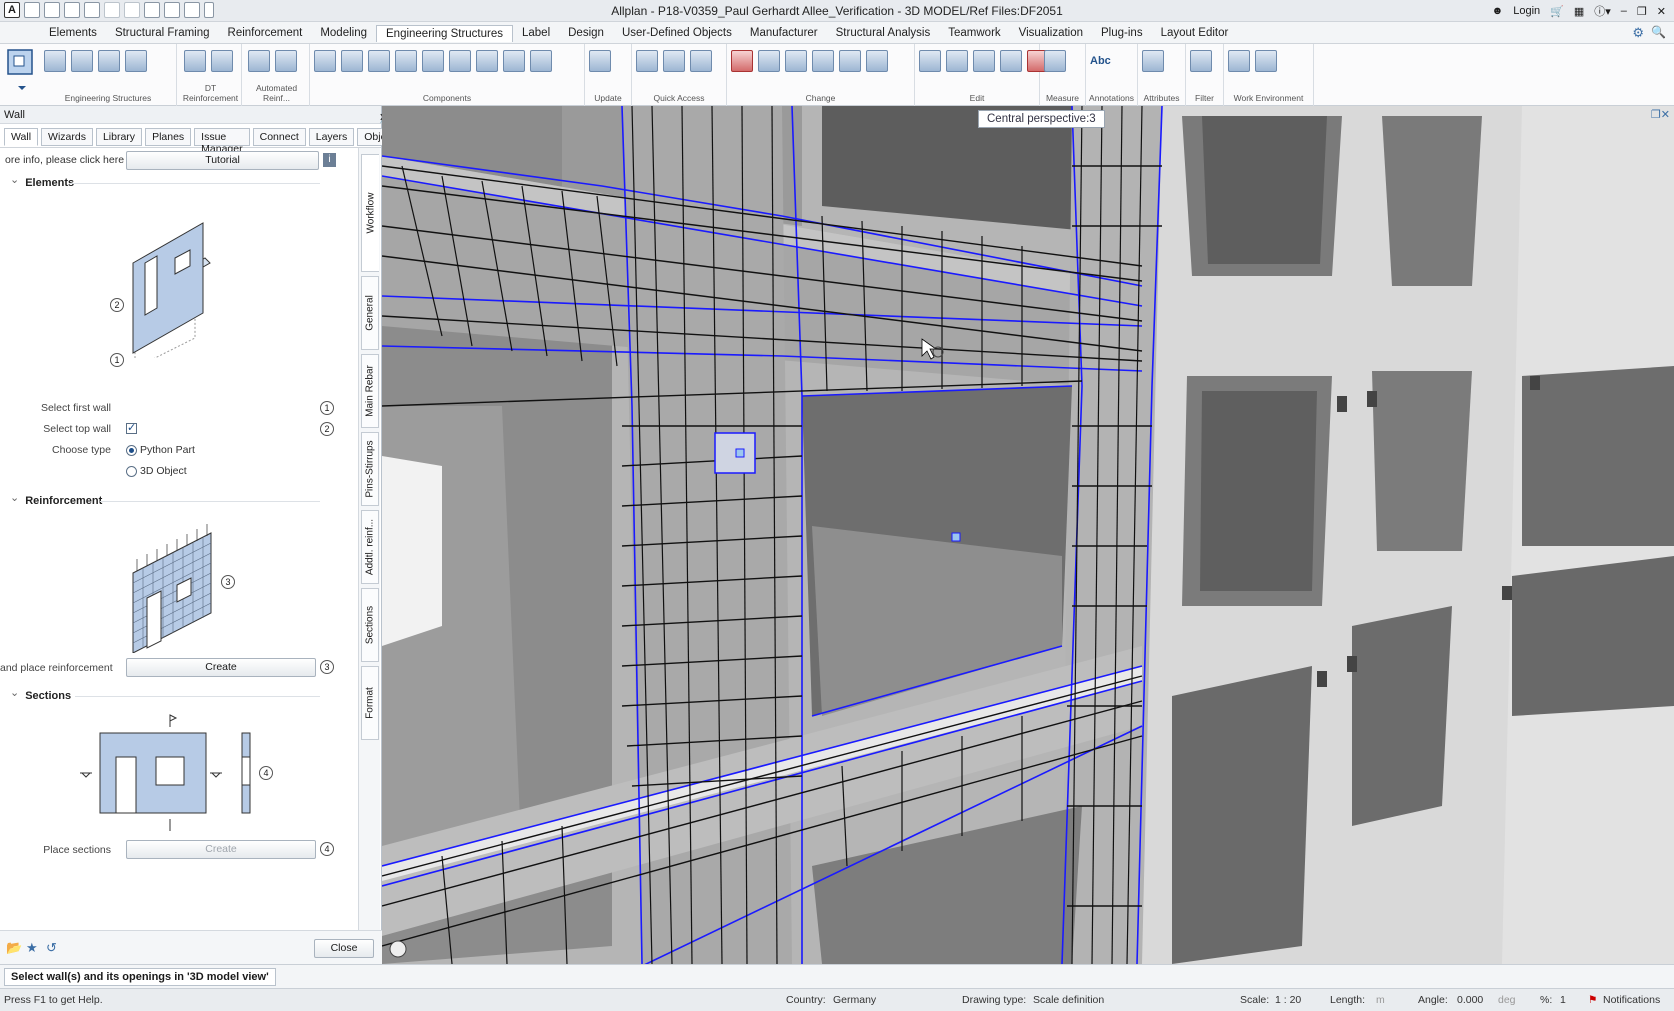 This screenshot has width=1674, height=1011. Describe the element at coordinates (1624, 11) in the screenshot. I see `minimize-button: –` at that location.